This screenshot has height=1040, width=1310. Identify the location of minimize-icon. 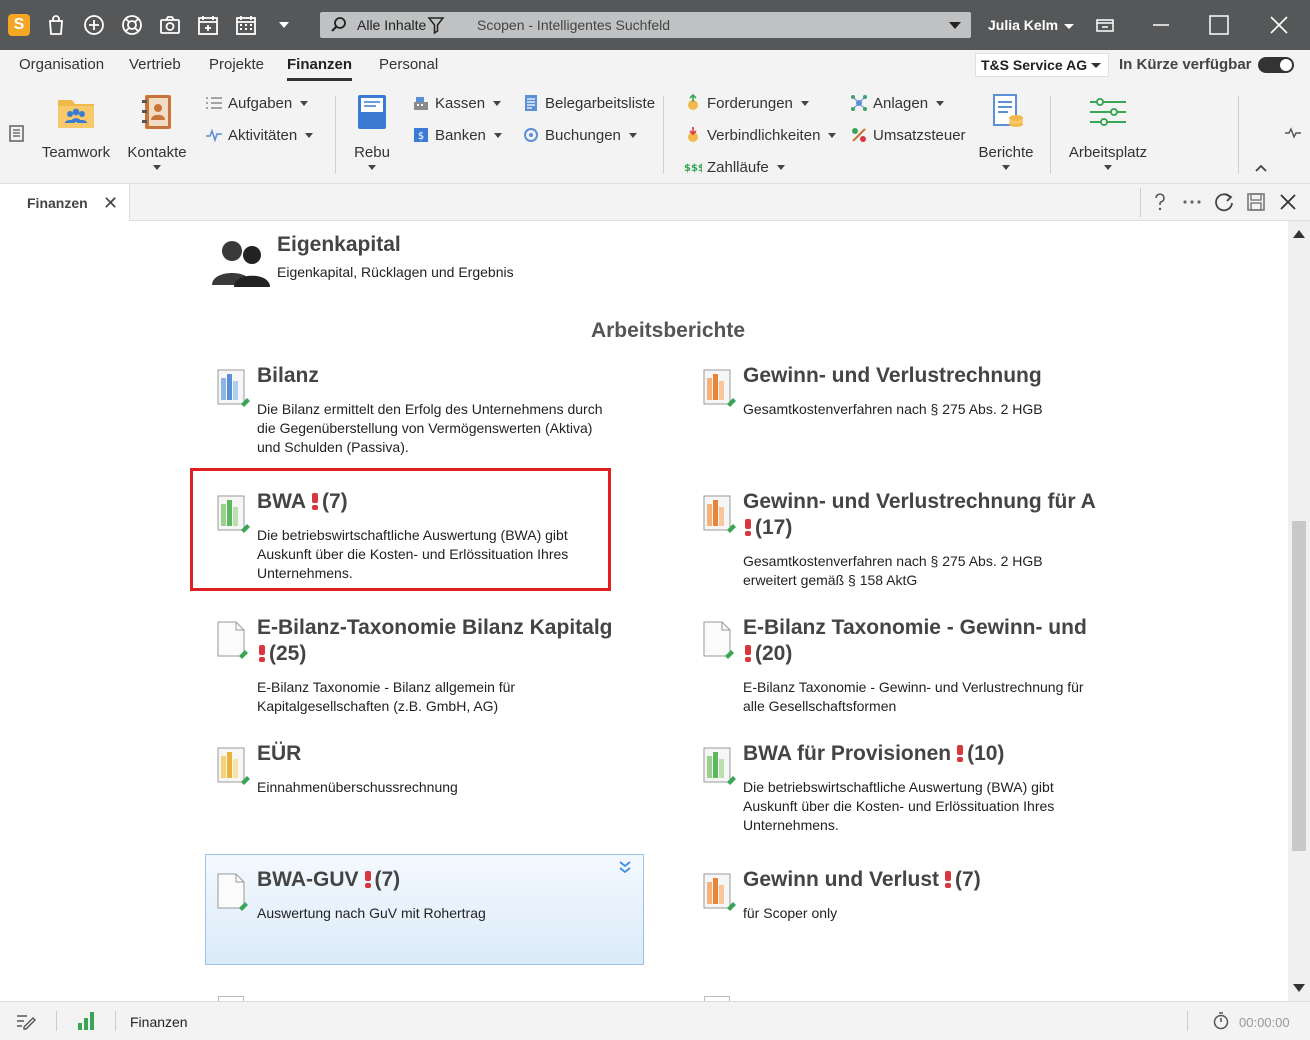
(1161, 25).